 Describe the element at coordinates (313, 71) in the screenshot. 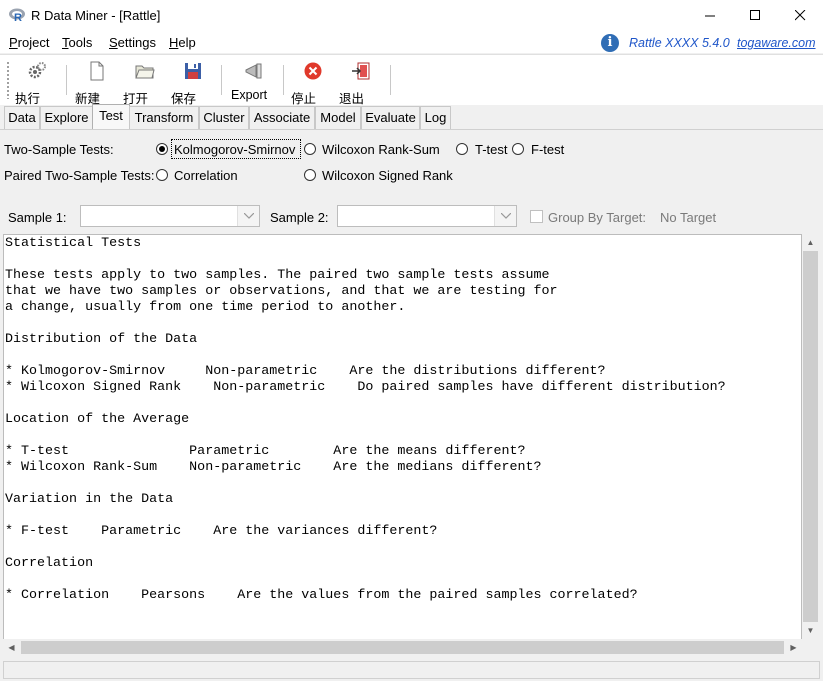

I see `stop-icon` at that location.